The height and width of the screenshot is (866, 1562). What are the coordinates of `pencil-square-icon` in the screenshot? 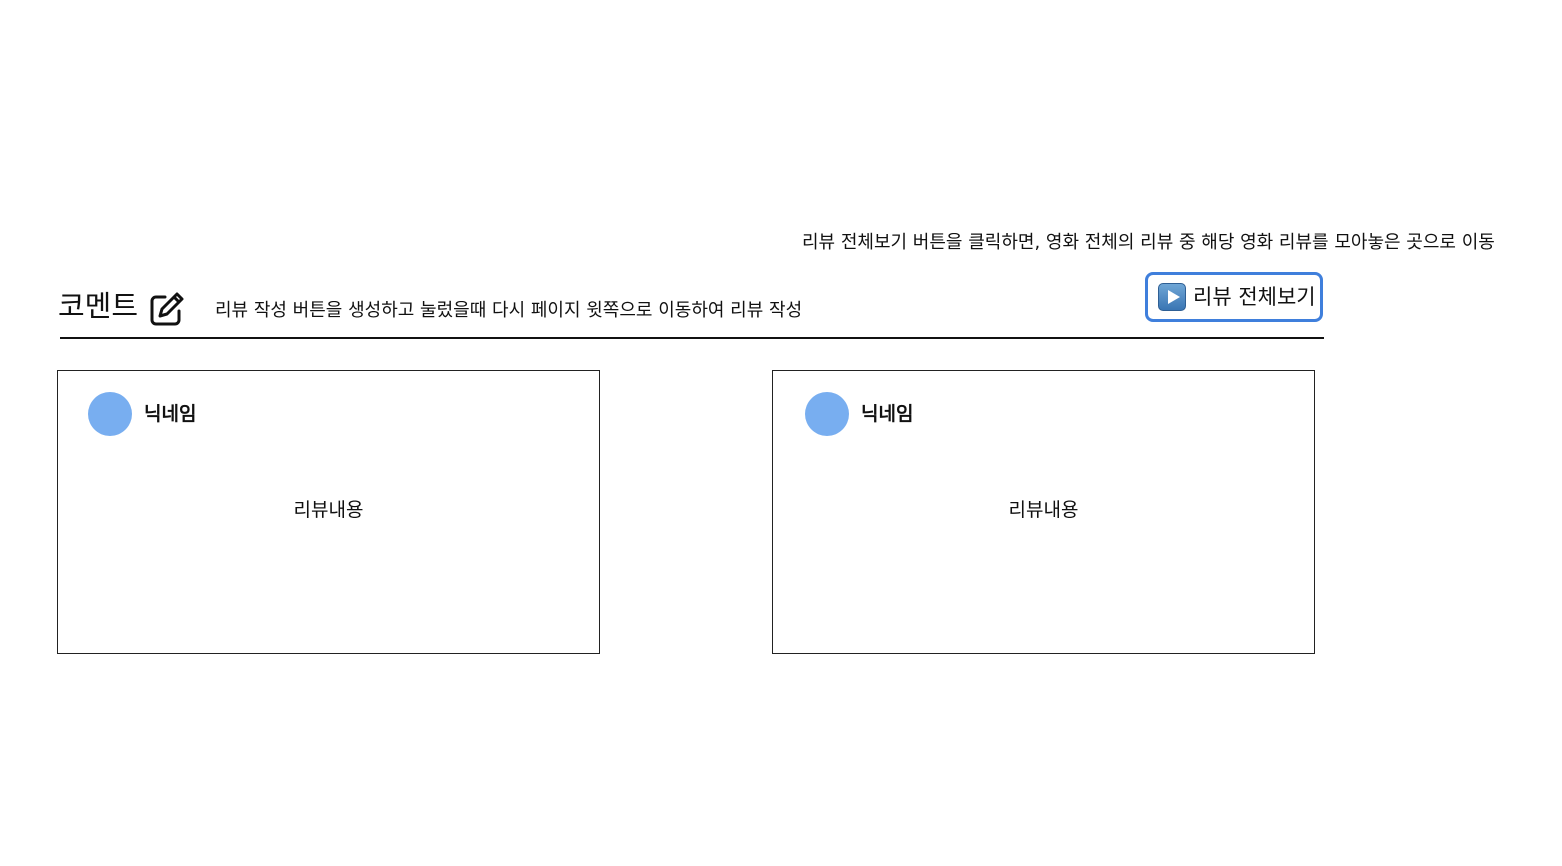 It's located at (167, 309).